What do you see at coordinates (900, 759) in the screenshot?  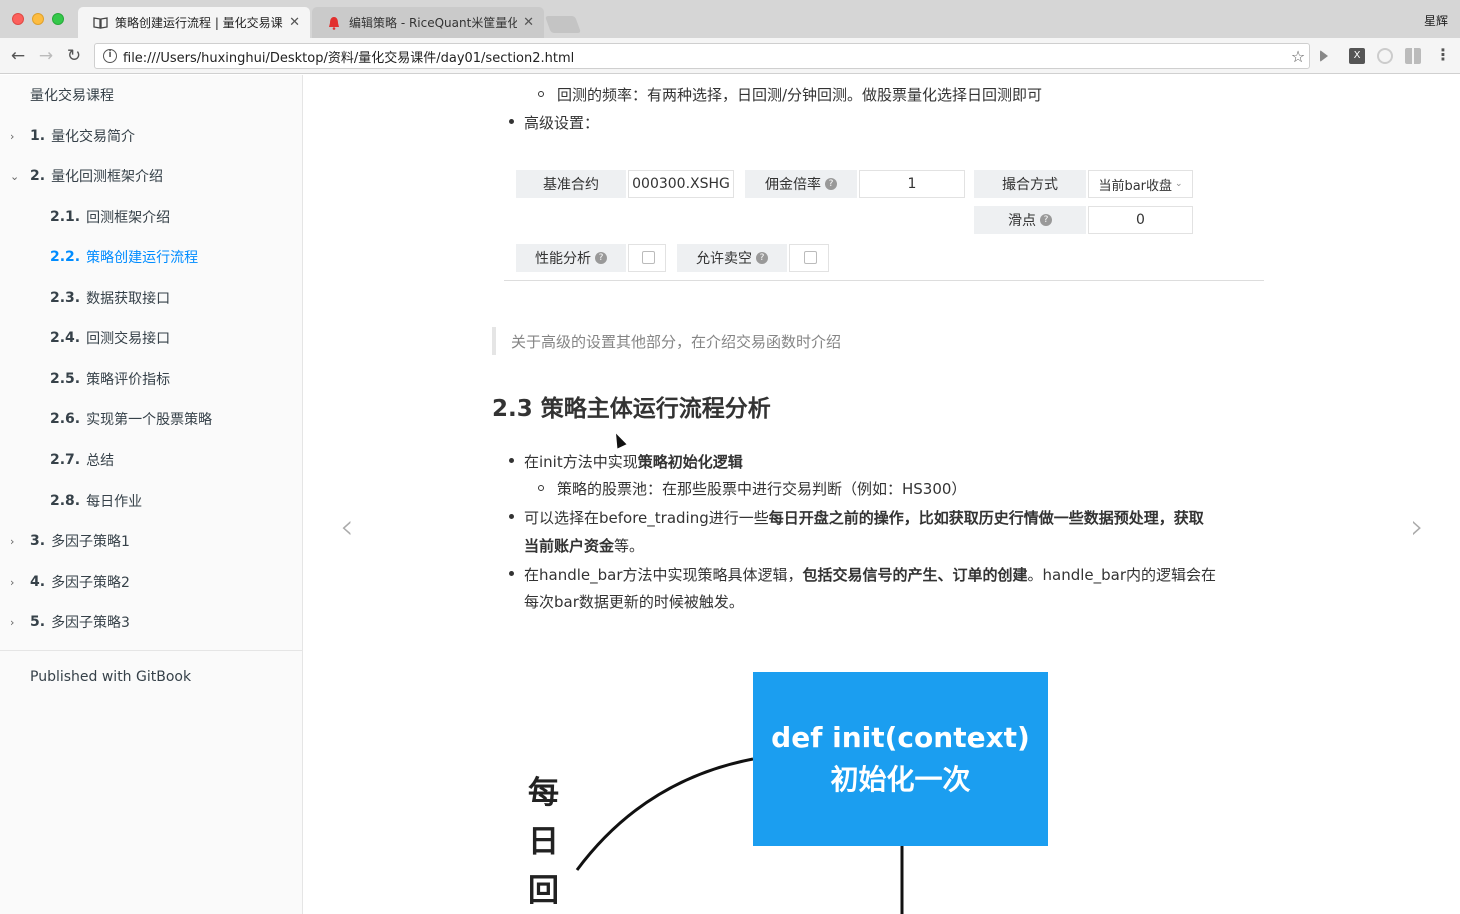 I see `init-diagram-box: def init(context) 初始化一次` at bounding box center [900, 759].